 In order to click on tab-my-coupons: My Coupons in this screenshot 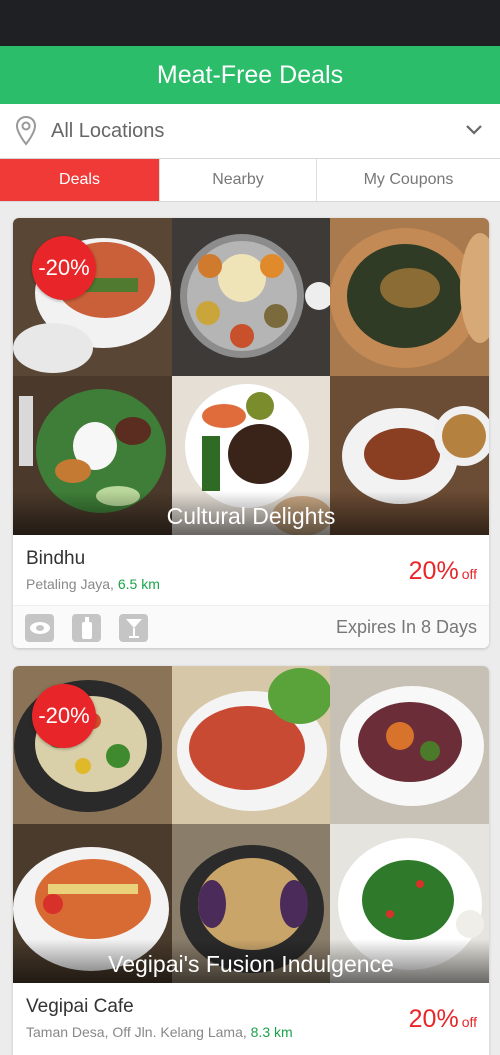, I will do `click(408, 180)`.